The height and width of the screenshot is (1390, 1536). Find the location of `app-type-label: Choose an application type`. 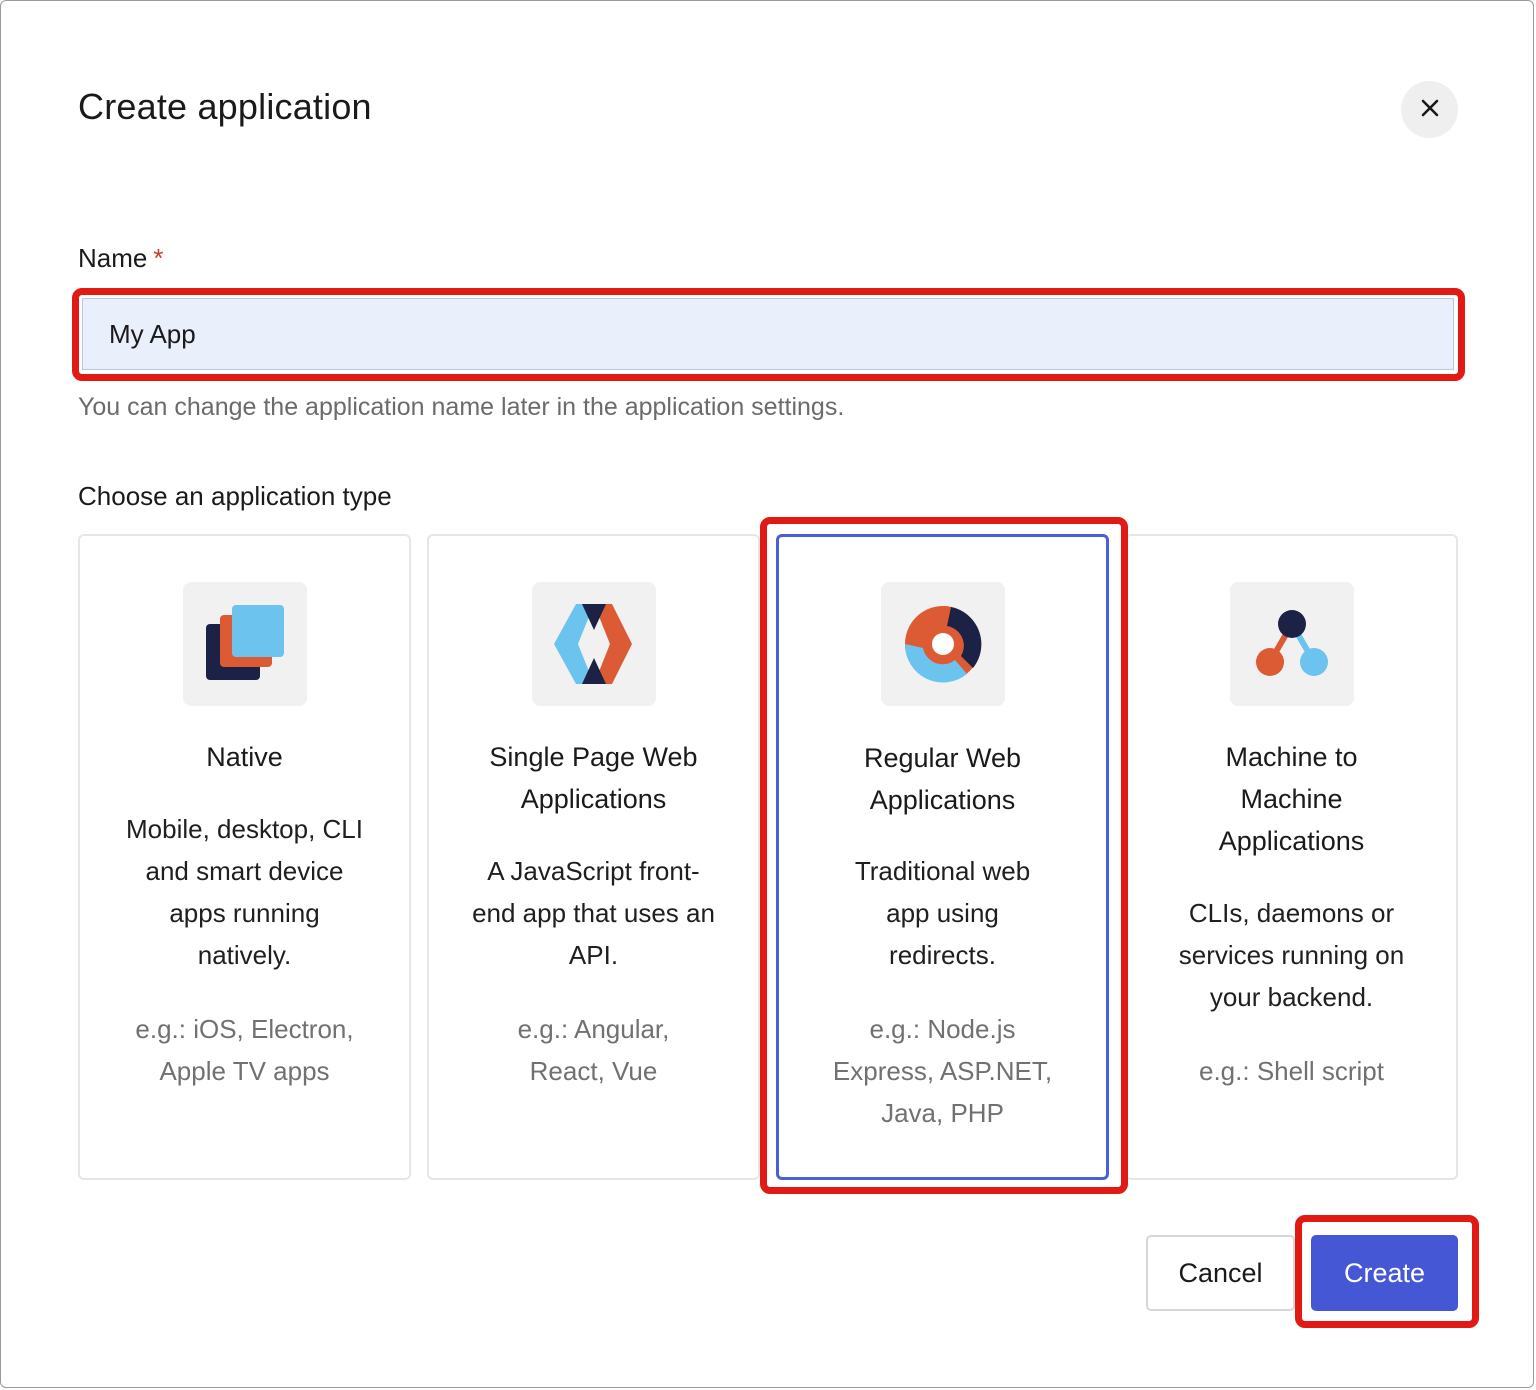

app-type-label: Choose an application type is located at coordinates (235, 496).